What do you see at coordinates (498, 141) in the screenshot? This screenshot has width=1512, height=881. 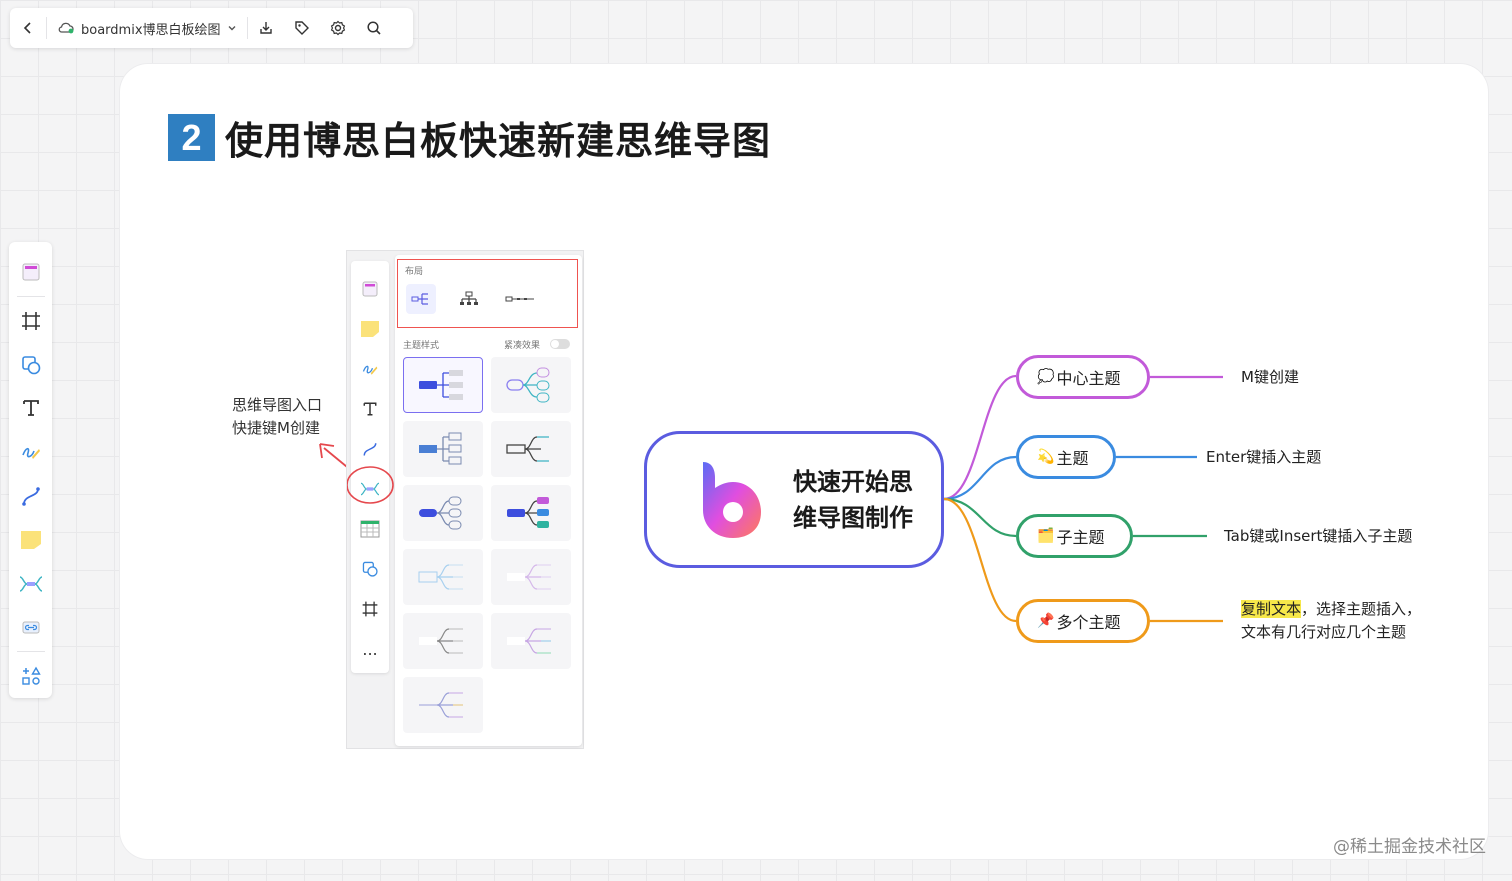 I see `heading-title: 使用博思白板快速新建思维导图` at bounding box center [498, 141].